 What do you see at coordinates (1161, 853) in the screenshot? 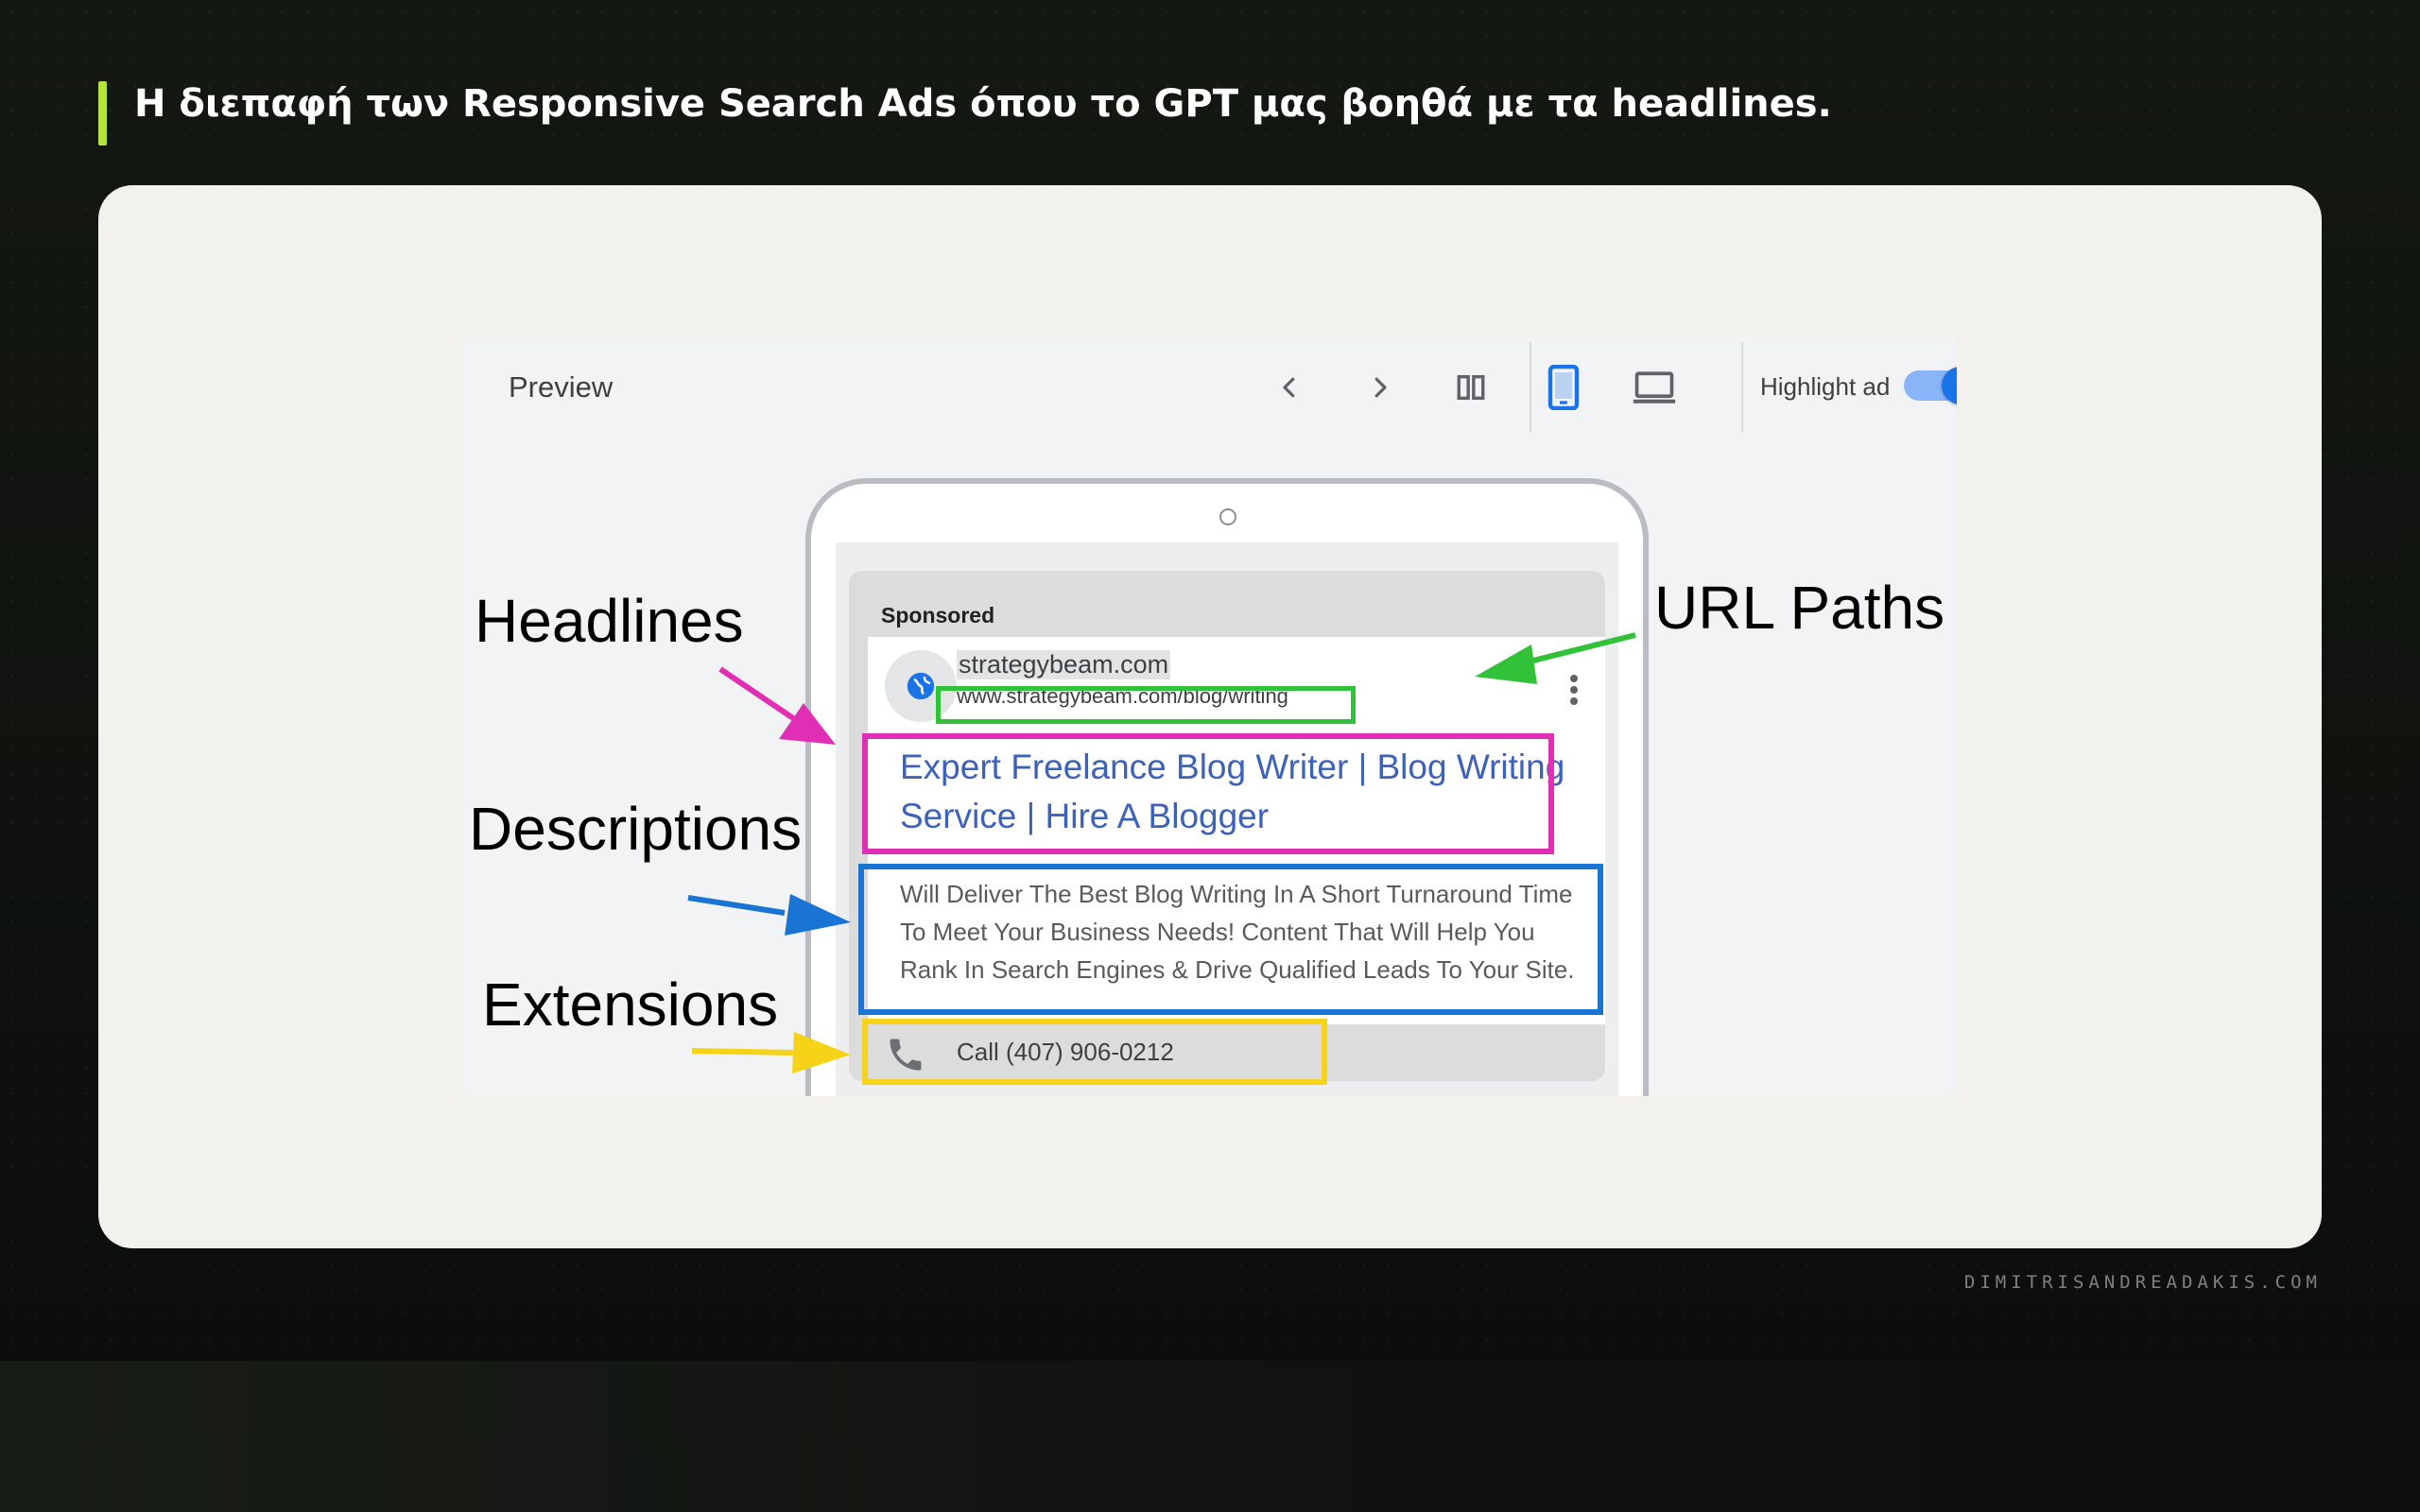
I see `annotation-arrows` at bounding box center [1161, 853].